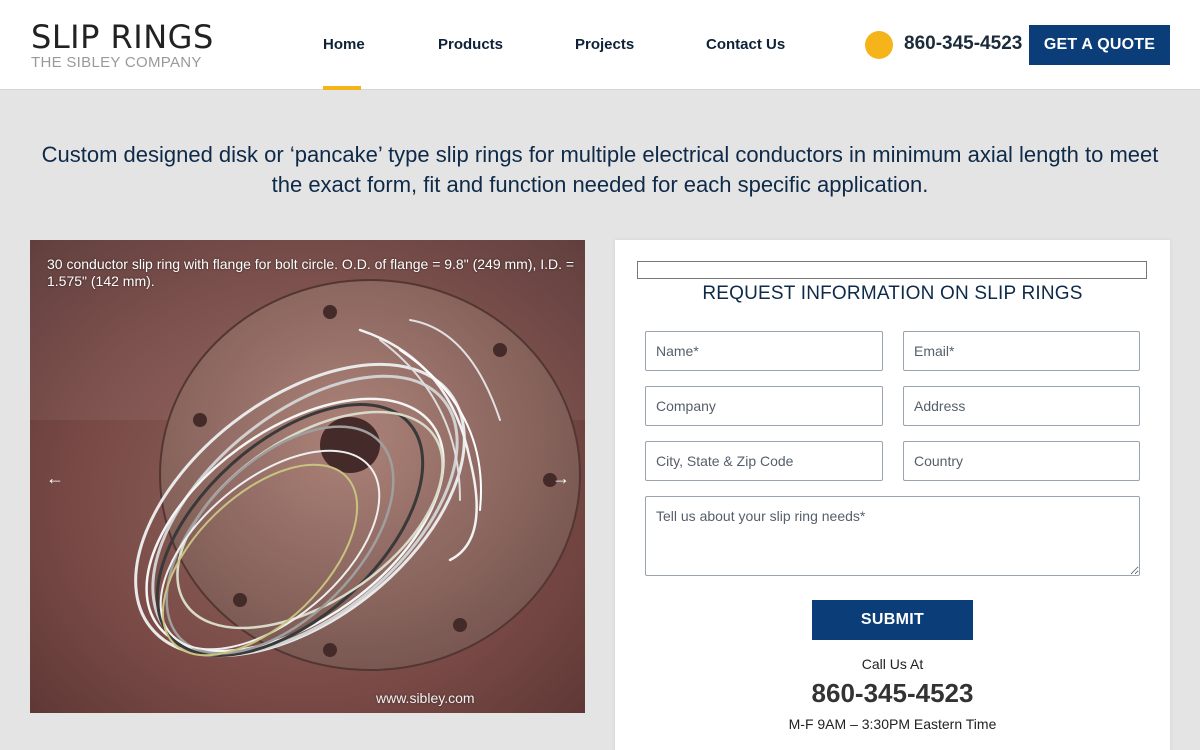 The width and height of the screenshot is (1200, 750). What do you see at coordinates (122, 37) in the screenshot?
I see `logo-title: SLIP RINGS` at bounding box center [122, 37].